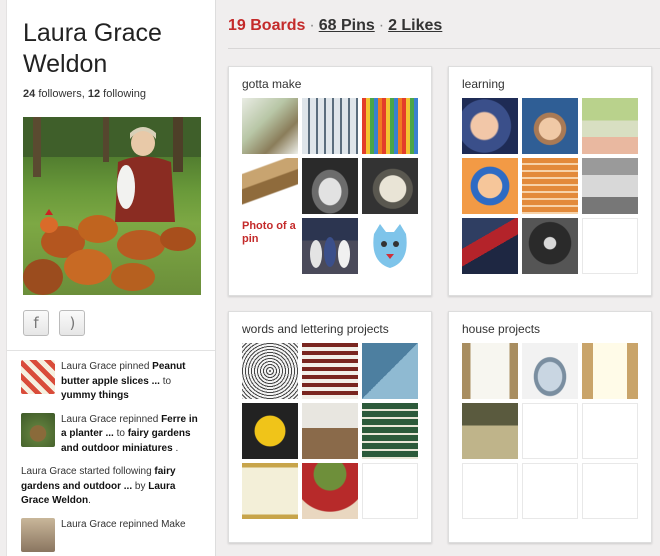 Image resolution: width=660 pixels, height=556 pixels. I want to click on rss-icon: ), so click(72, 323).